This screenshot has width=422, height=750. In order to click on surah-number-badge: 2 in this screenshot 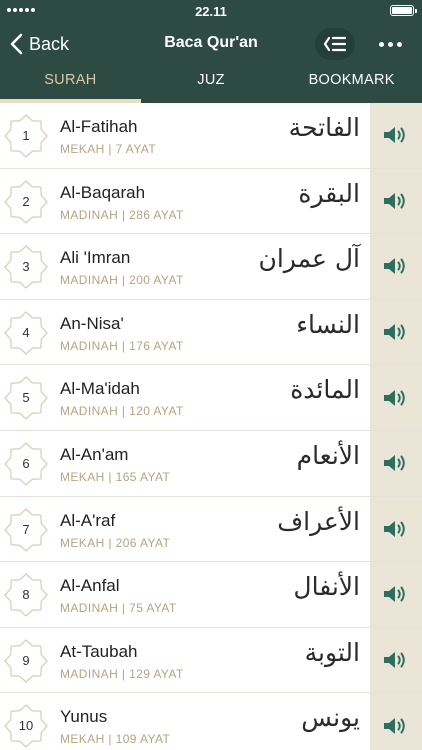, I will do `click(26, 201)`.